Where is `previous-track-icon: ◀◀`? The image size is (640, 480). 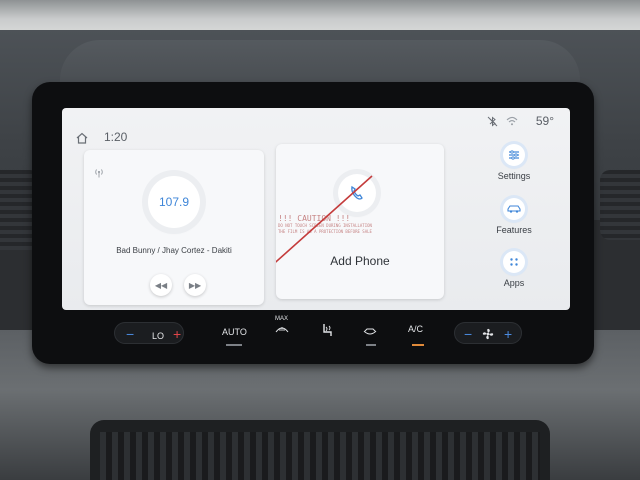 previous-track-icon: ◀◀ is located at coordinates (161, 285).